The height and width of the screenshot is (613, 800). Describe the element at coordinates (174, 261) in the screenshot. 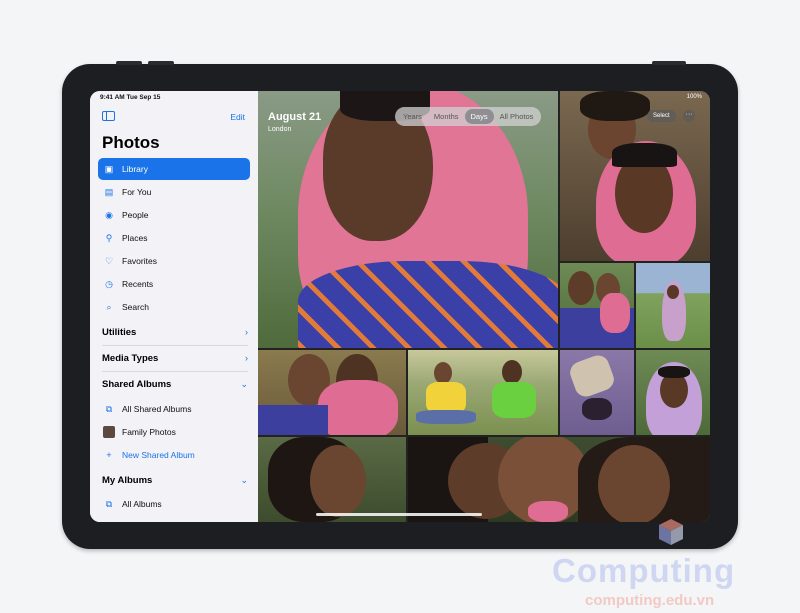

I see `sidebar-item-favorites: ♡ Favorites` at that location.